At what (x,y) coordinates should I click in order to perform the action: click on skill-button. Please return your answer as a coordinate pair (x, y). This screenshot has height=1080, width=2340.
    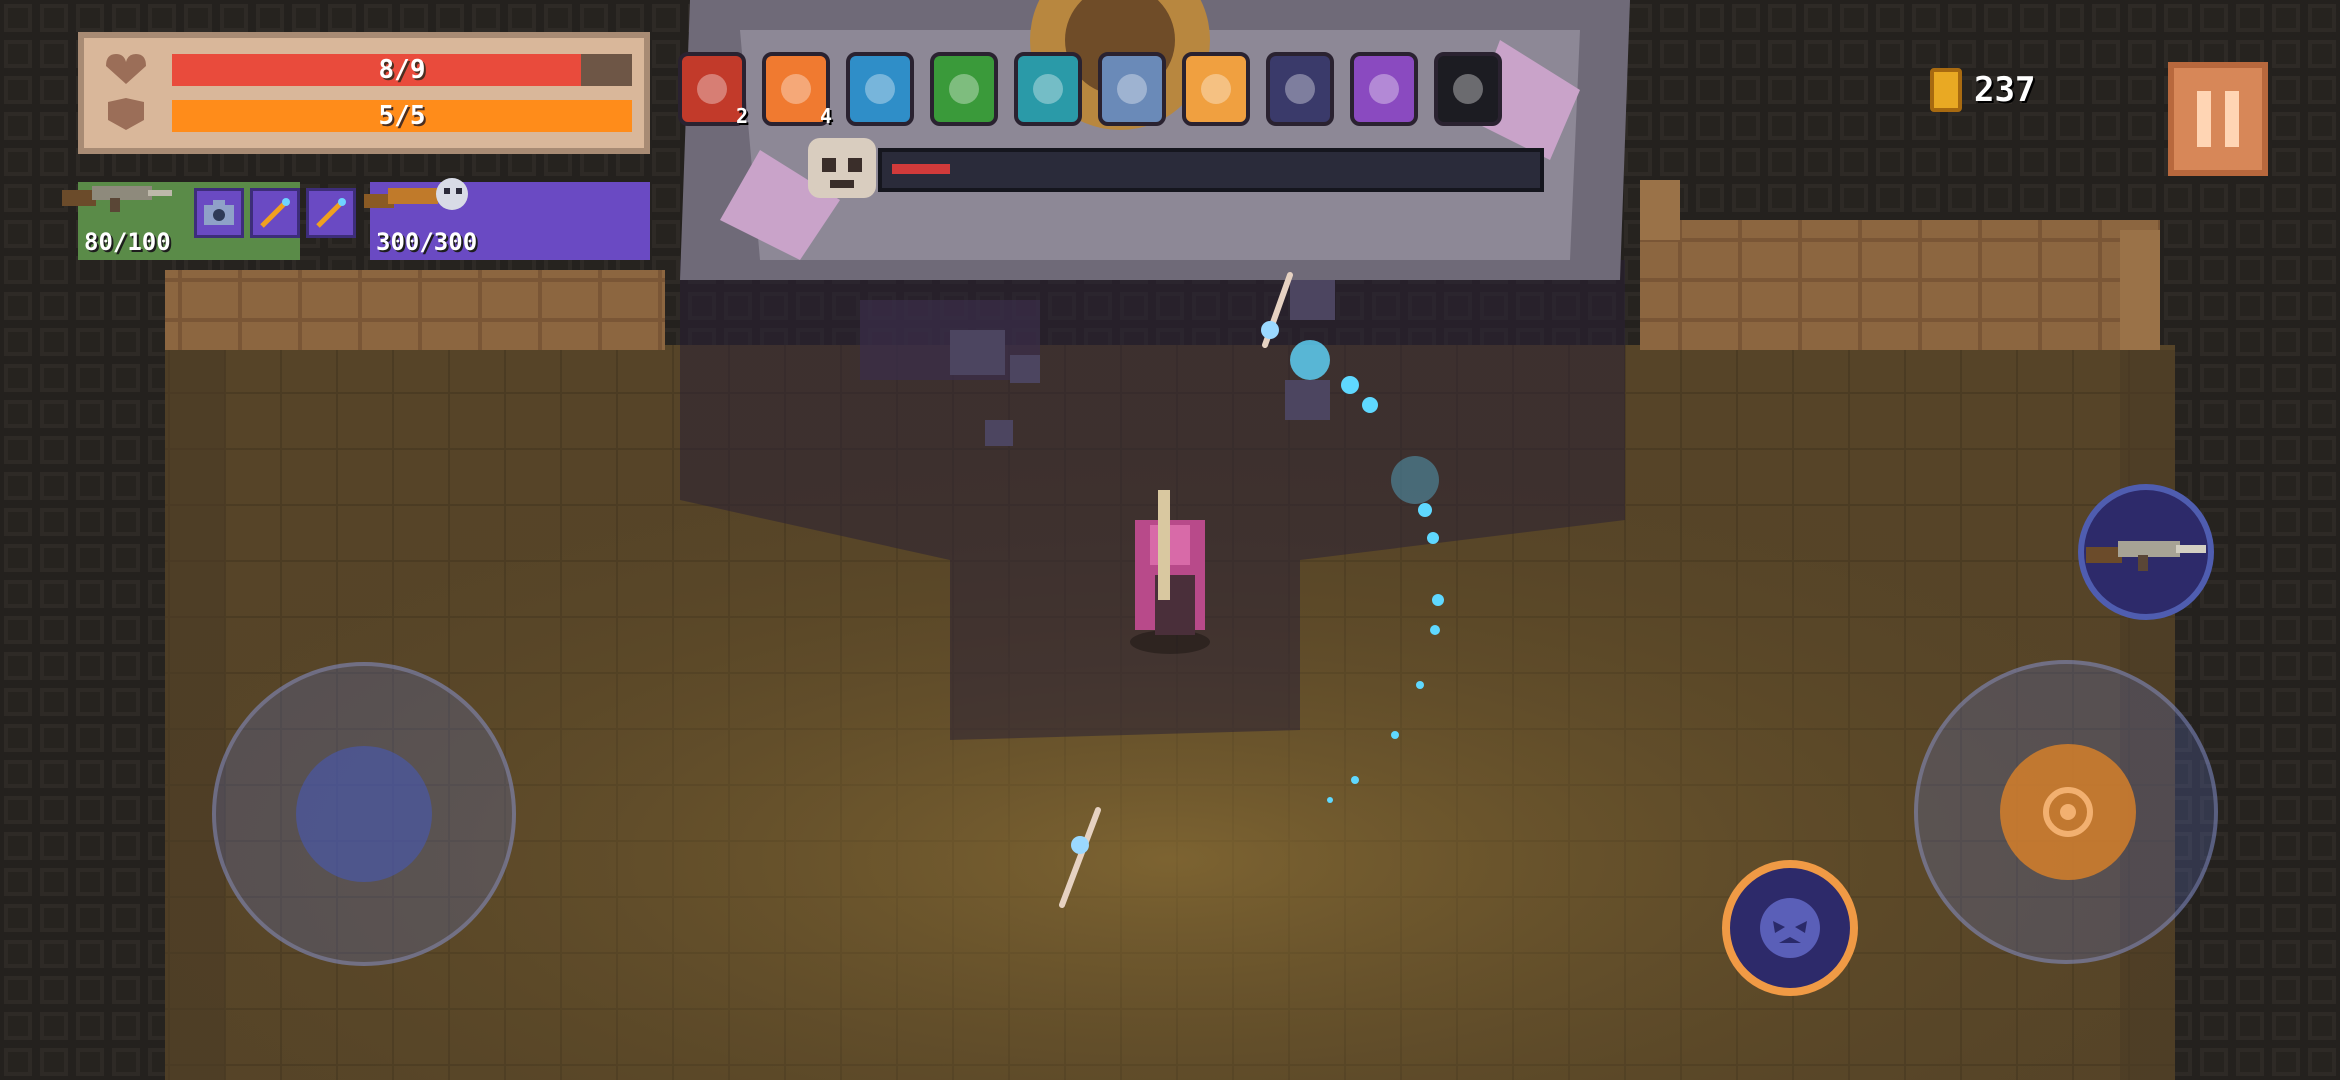
    Looking at the image, I should click on (1790, 928).